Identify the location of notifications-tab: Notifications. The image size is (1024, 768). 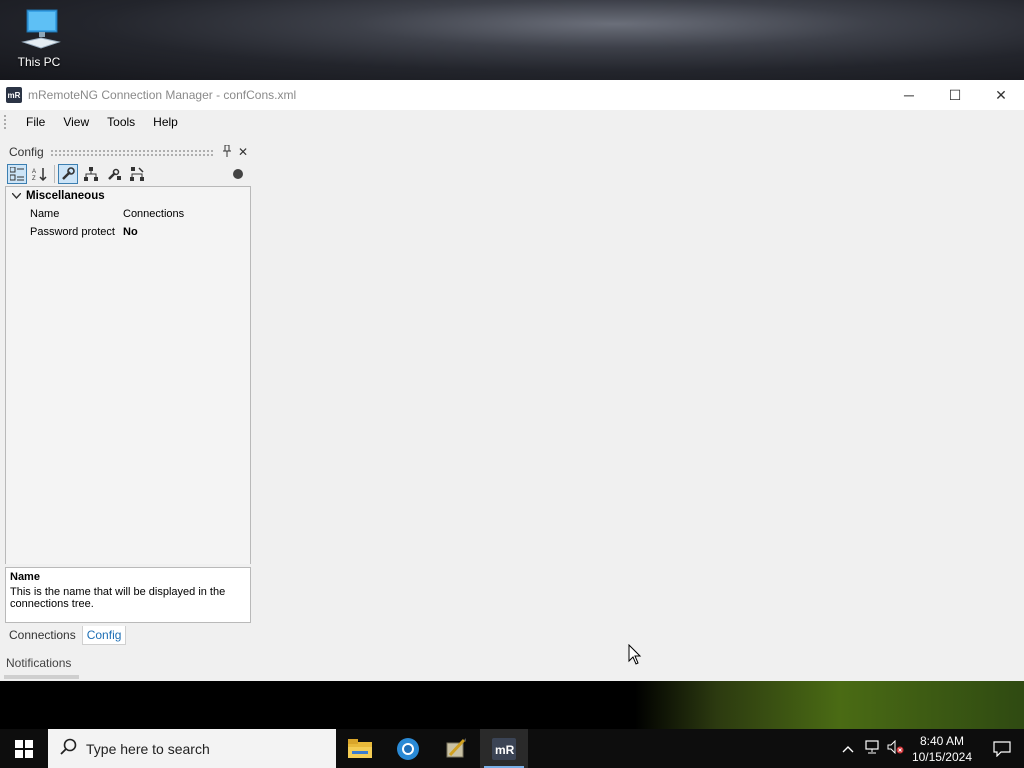
(38, 663).